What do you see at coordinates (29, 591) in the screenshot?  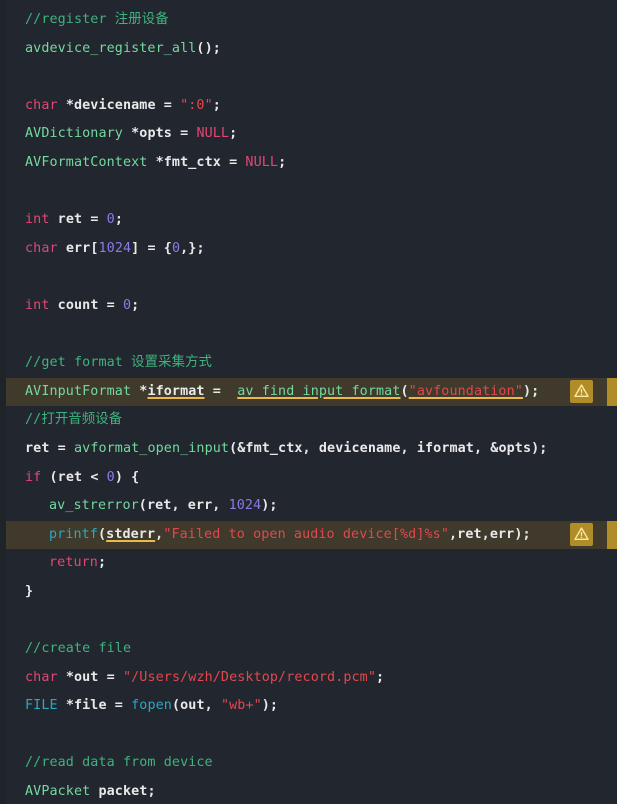 I see `code-token: }` at bounding box center [29, 591].